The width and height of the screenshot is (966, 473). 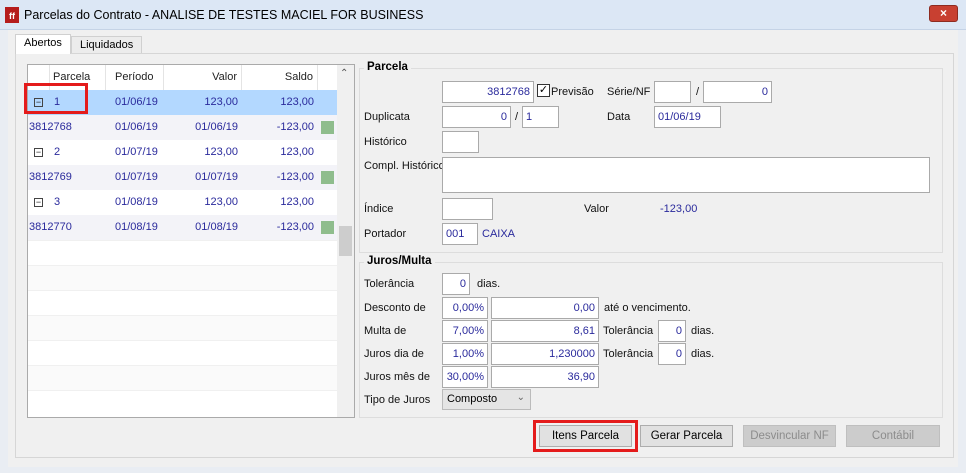 I want to click on multa-tolerancia-label: Tolerância, so click(x=628, y=331).